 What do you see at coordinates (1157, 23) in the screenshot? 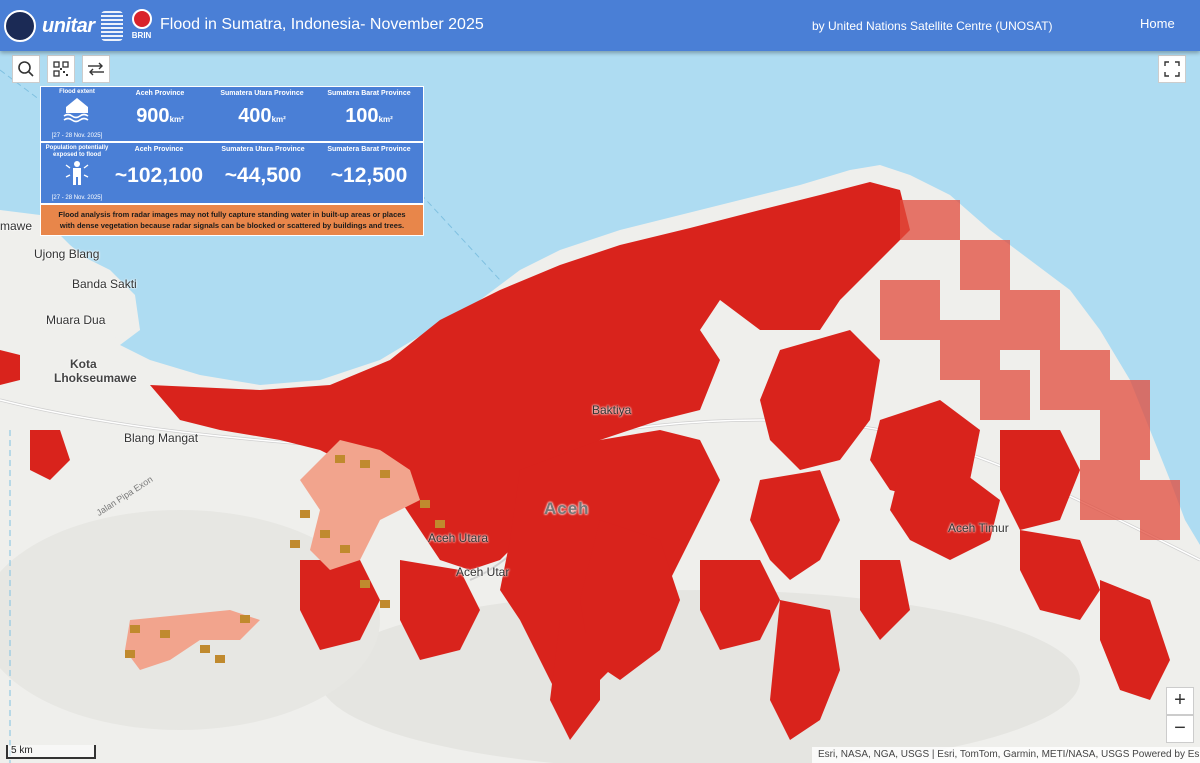
I see `home-link: Home` at bounding box center [1157, 23].